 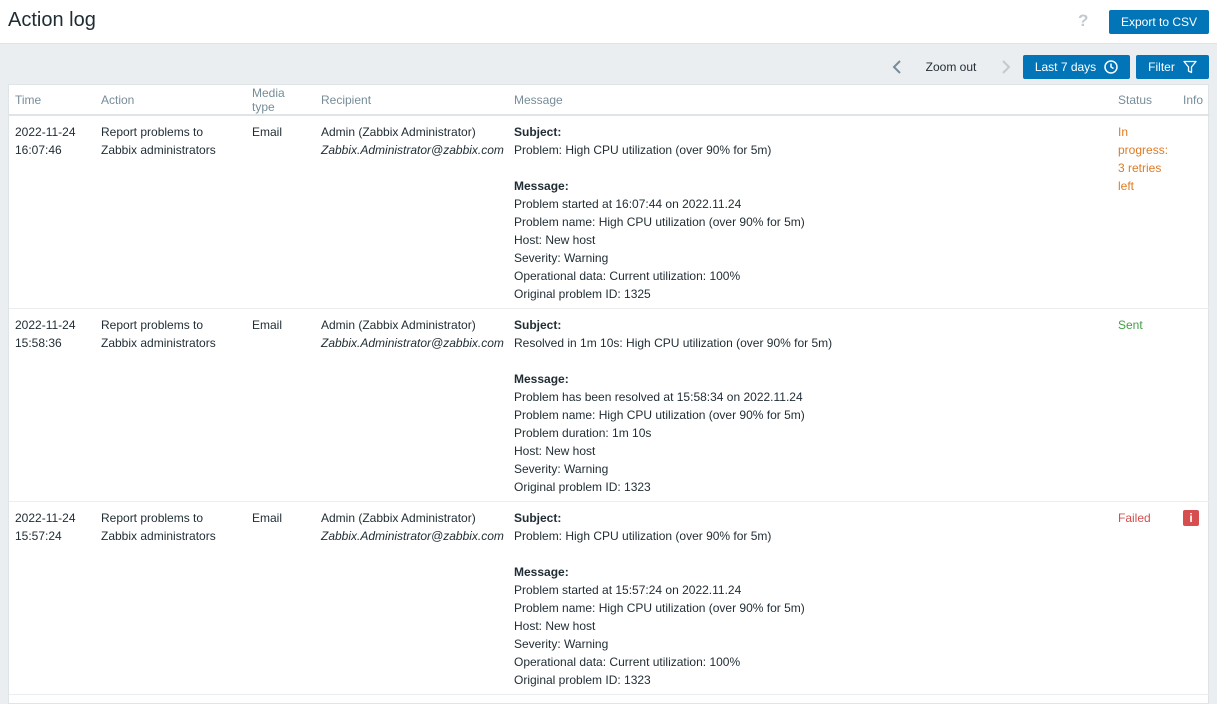 What do you see at coordinates (583, 433) in the screenshot?
I see `message-line: Problem duration: 1m 10s` at bounding box center [583, 433].